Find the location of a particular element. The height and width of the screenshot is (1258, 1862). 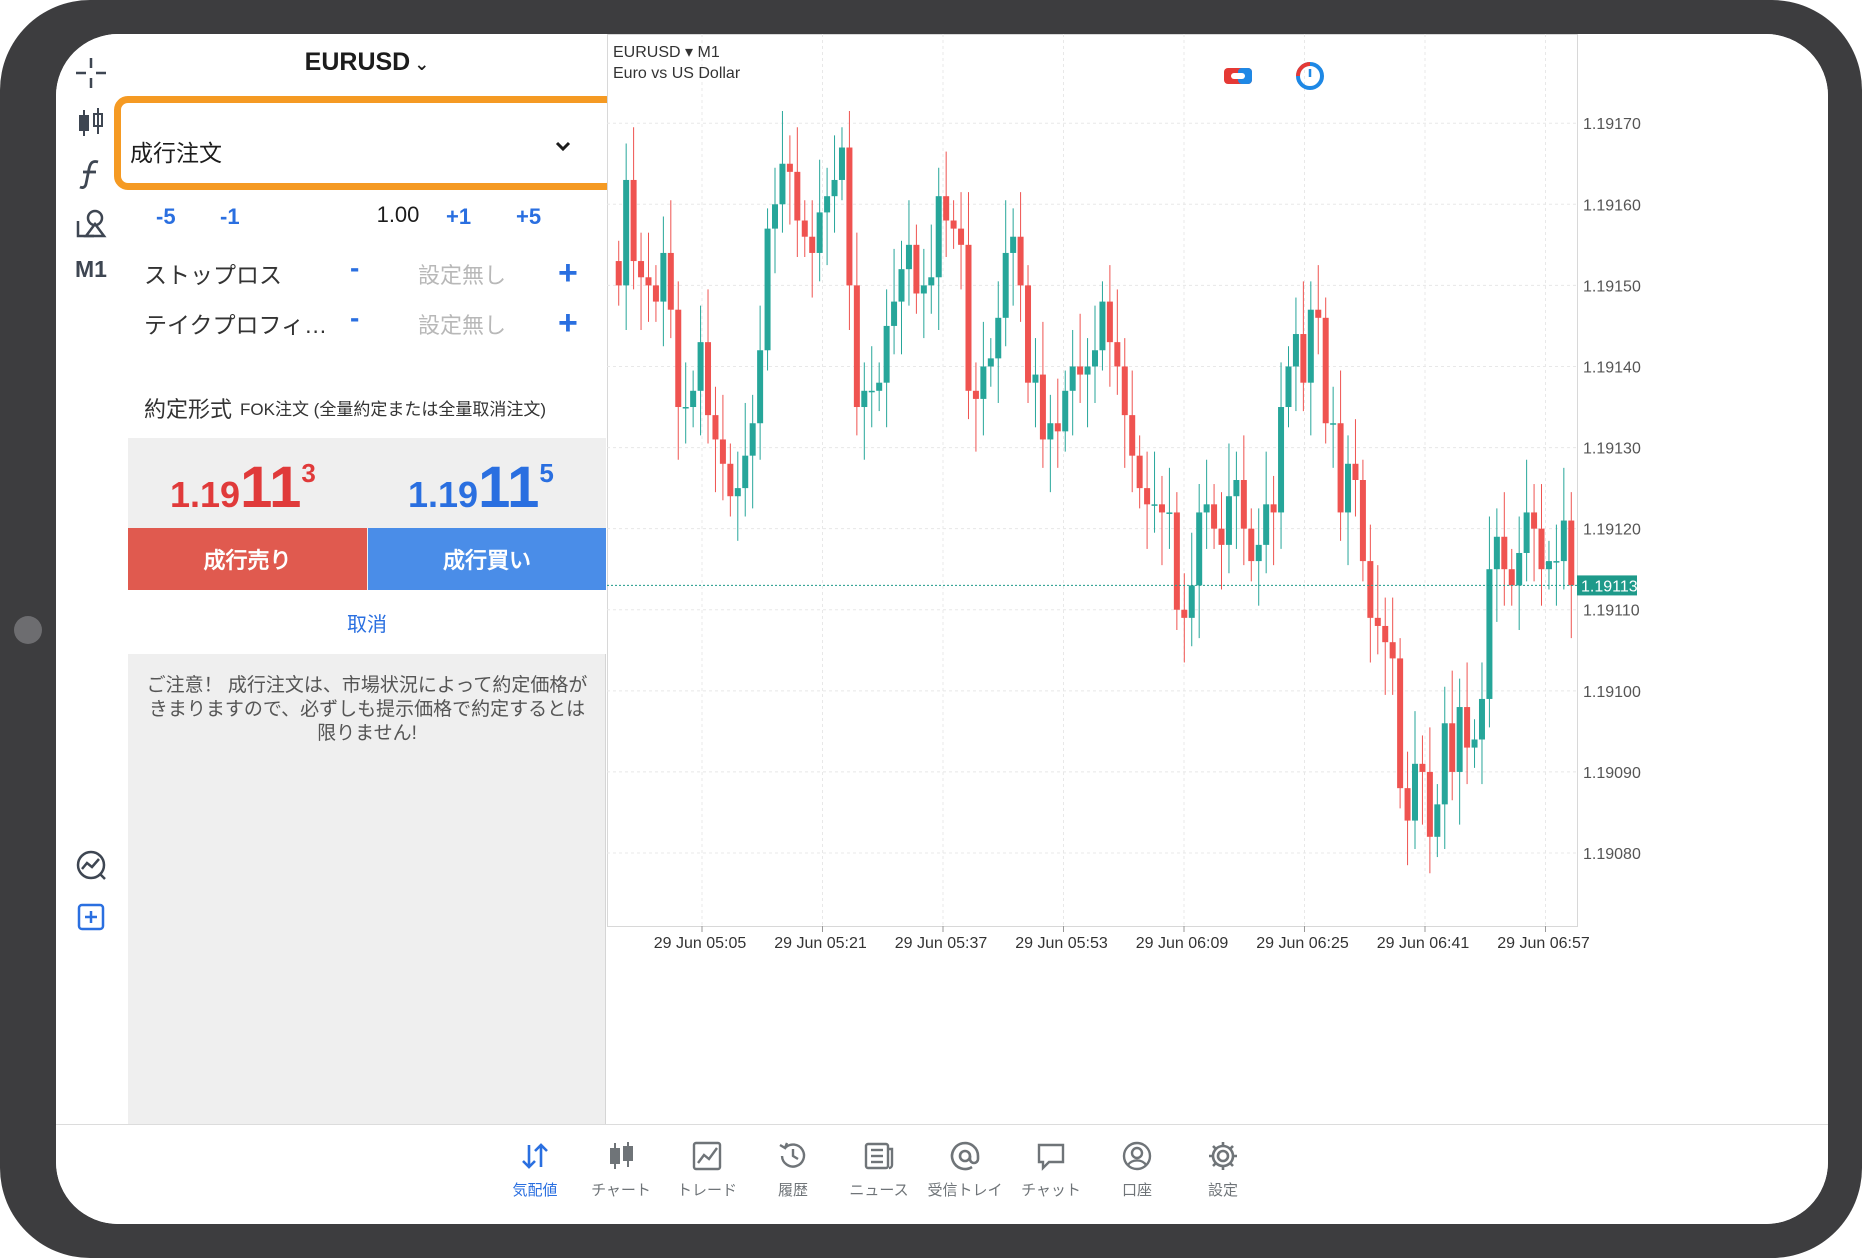

timeframe-button: M1 is located at coordinates (91, 269).